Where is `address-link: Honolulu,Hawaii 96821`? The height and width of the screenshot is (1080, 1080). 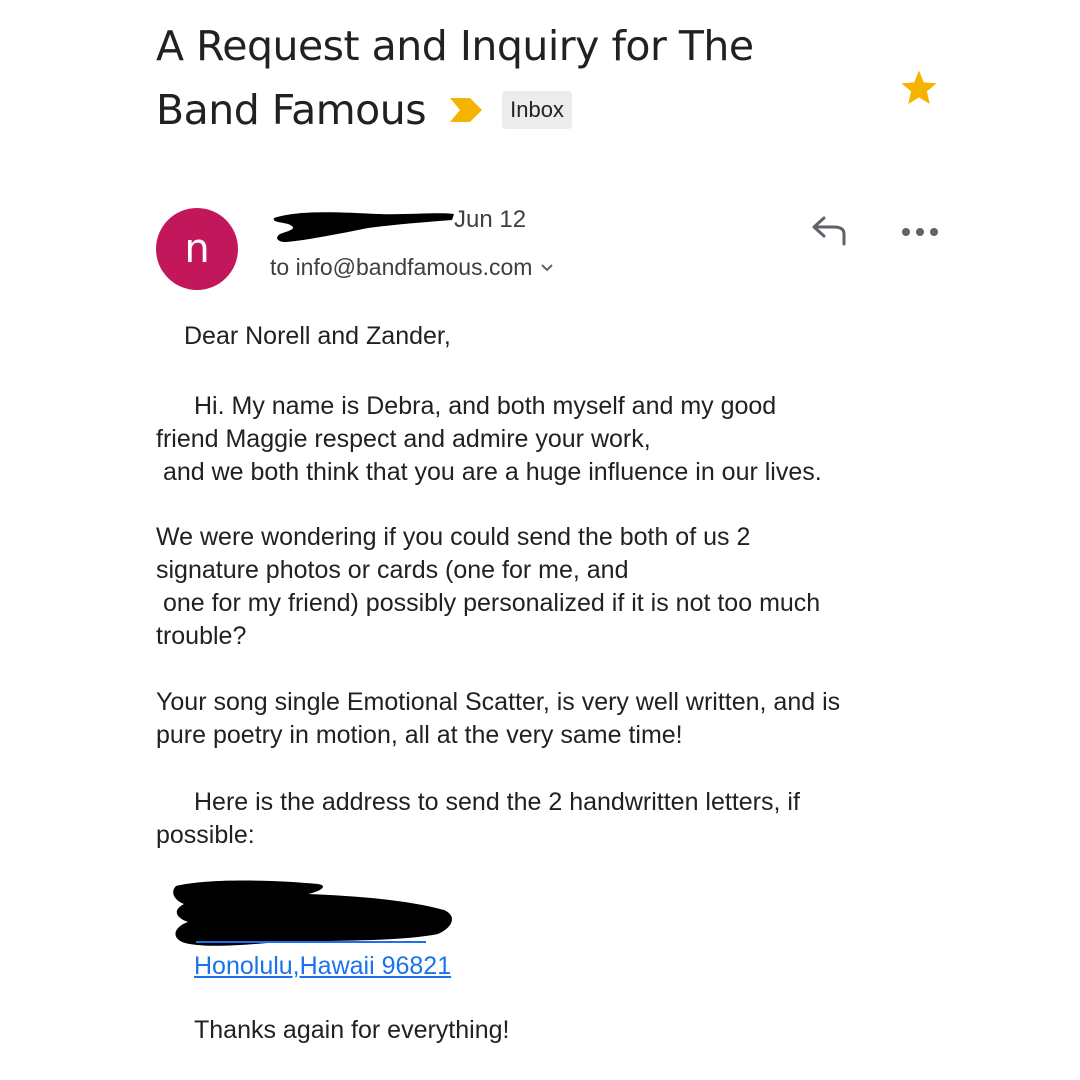
address-link: Honolulu,Hawaii 96821 is located at coordinates (322, 966).